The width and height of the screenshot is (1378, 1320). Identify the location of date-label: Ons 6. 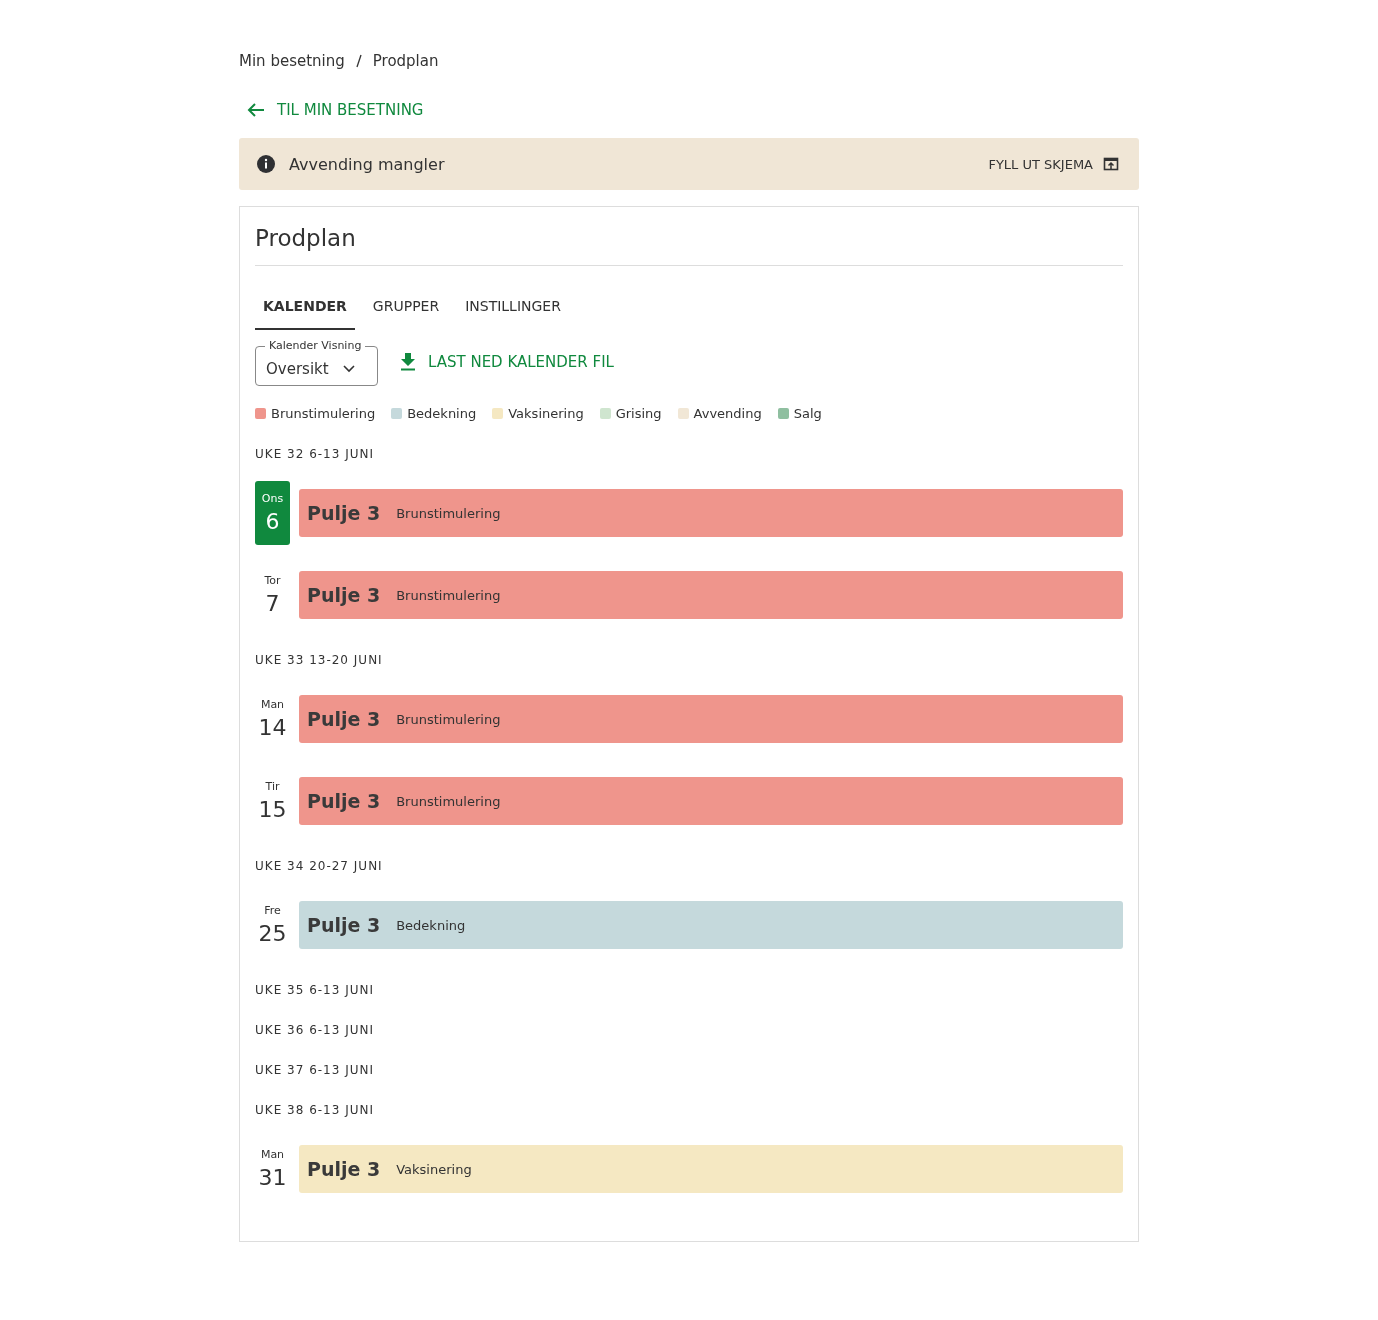
(272, 513).